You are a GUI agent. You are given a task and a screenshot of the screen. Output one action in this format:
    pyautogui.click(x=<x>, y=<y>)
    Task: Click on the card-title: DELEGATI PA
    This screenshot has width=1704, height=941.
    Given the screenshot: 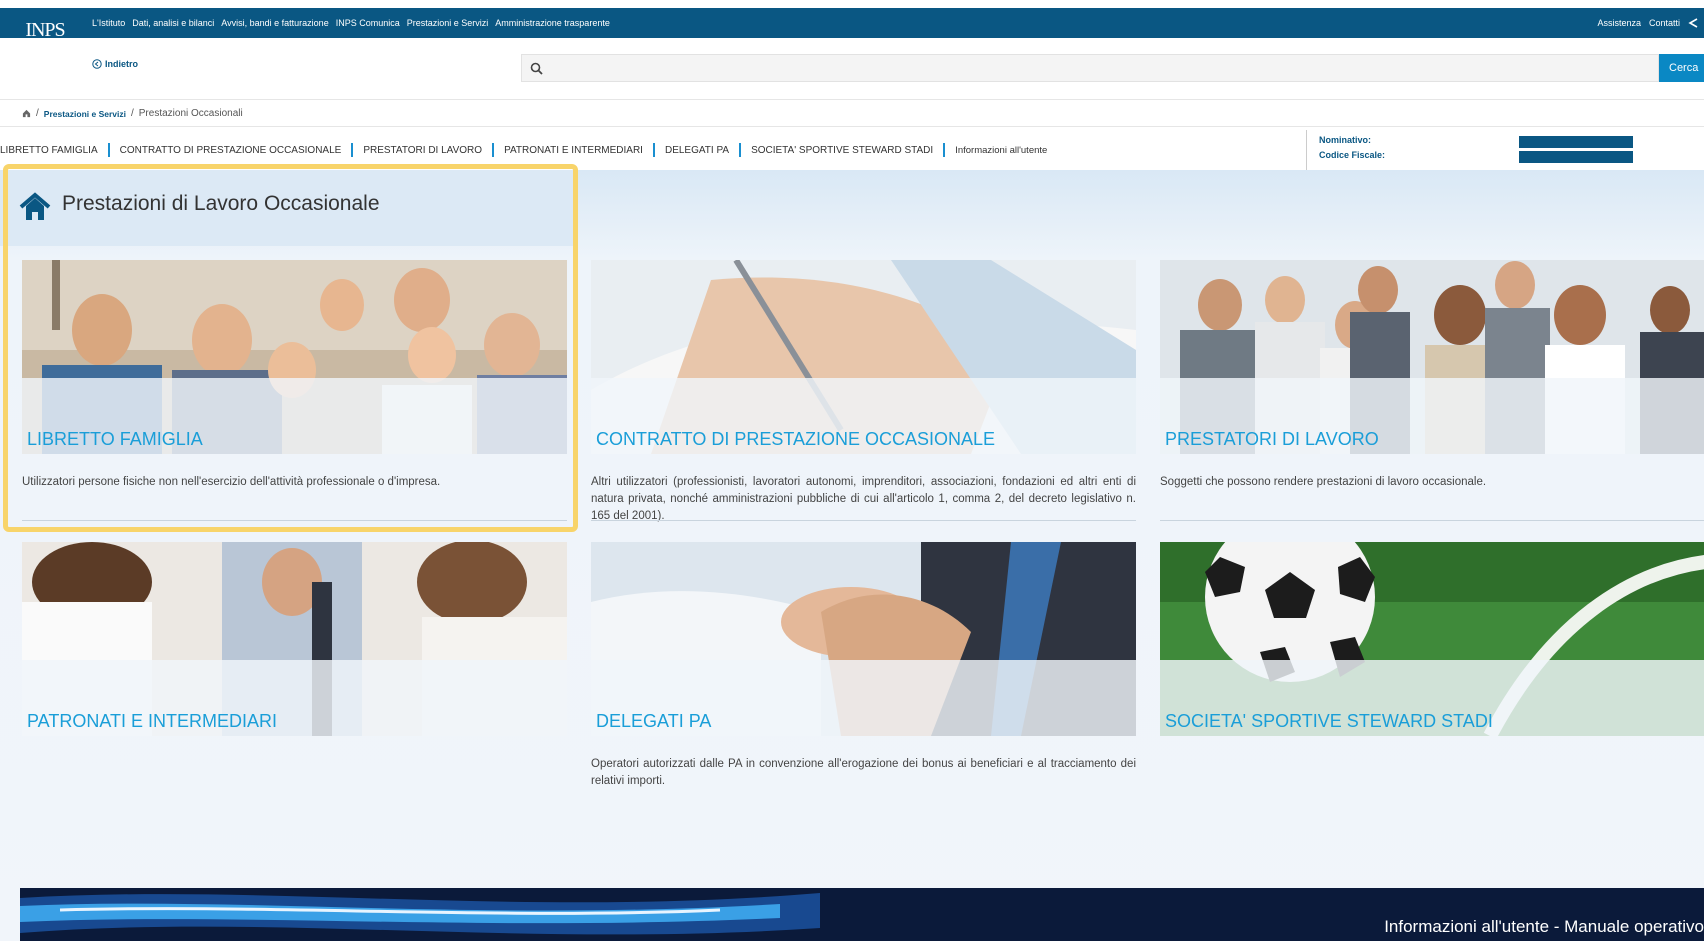 What is the action you would take?
    pyautogui.click(x=653, y=721)
    